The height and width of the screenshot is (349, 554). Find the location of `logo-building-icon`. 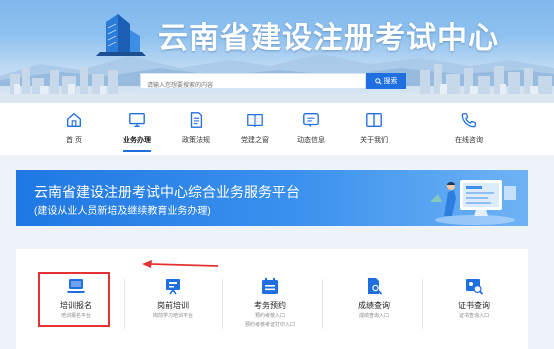

logo-building-icon is located at coordinates (121, 35).